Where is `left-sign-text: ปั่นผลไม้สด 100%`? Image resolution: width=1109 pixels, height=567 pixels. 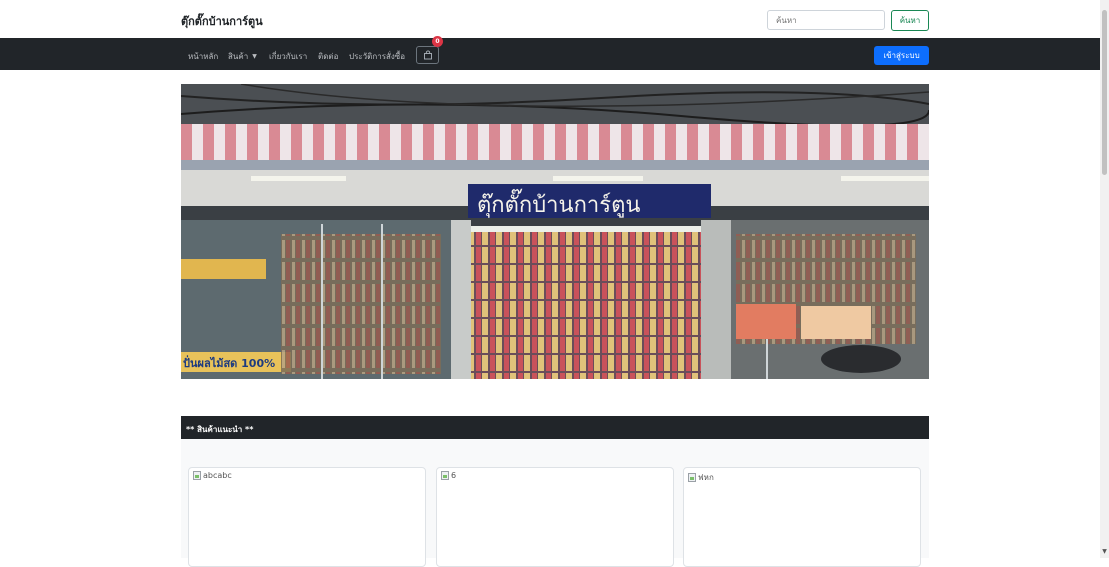 left-sign-text: ปั่นผลไม้สด 100% is located at coordinates (229, 362).